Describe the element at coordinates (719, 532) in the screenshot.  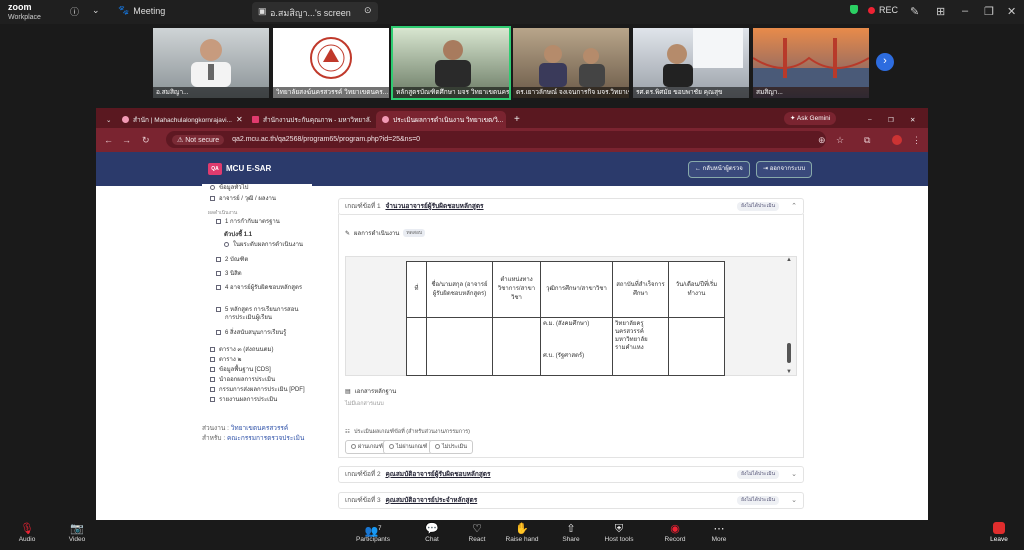
I see `more-button: ⋯ More` at that location.